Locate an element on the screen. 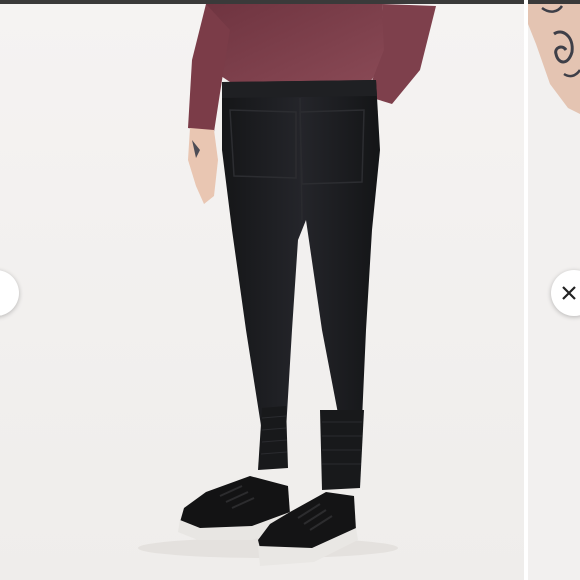  close-icon is located at coordinates (569, 293).